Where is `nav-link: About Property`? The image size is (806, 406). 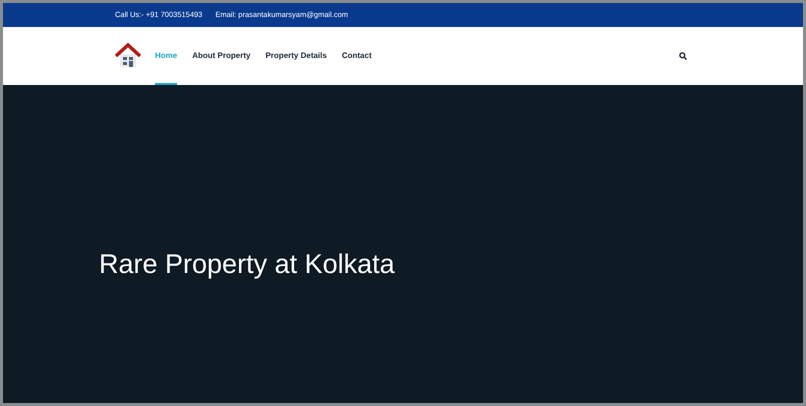 nav-link: About Property is located at coordinates (221, 56).